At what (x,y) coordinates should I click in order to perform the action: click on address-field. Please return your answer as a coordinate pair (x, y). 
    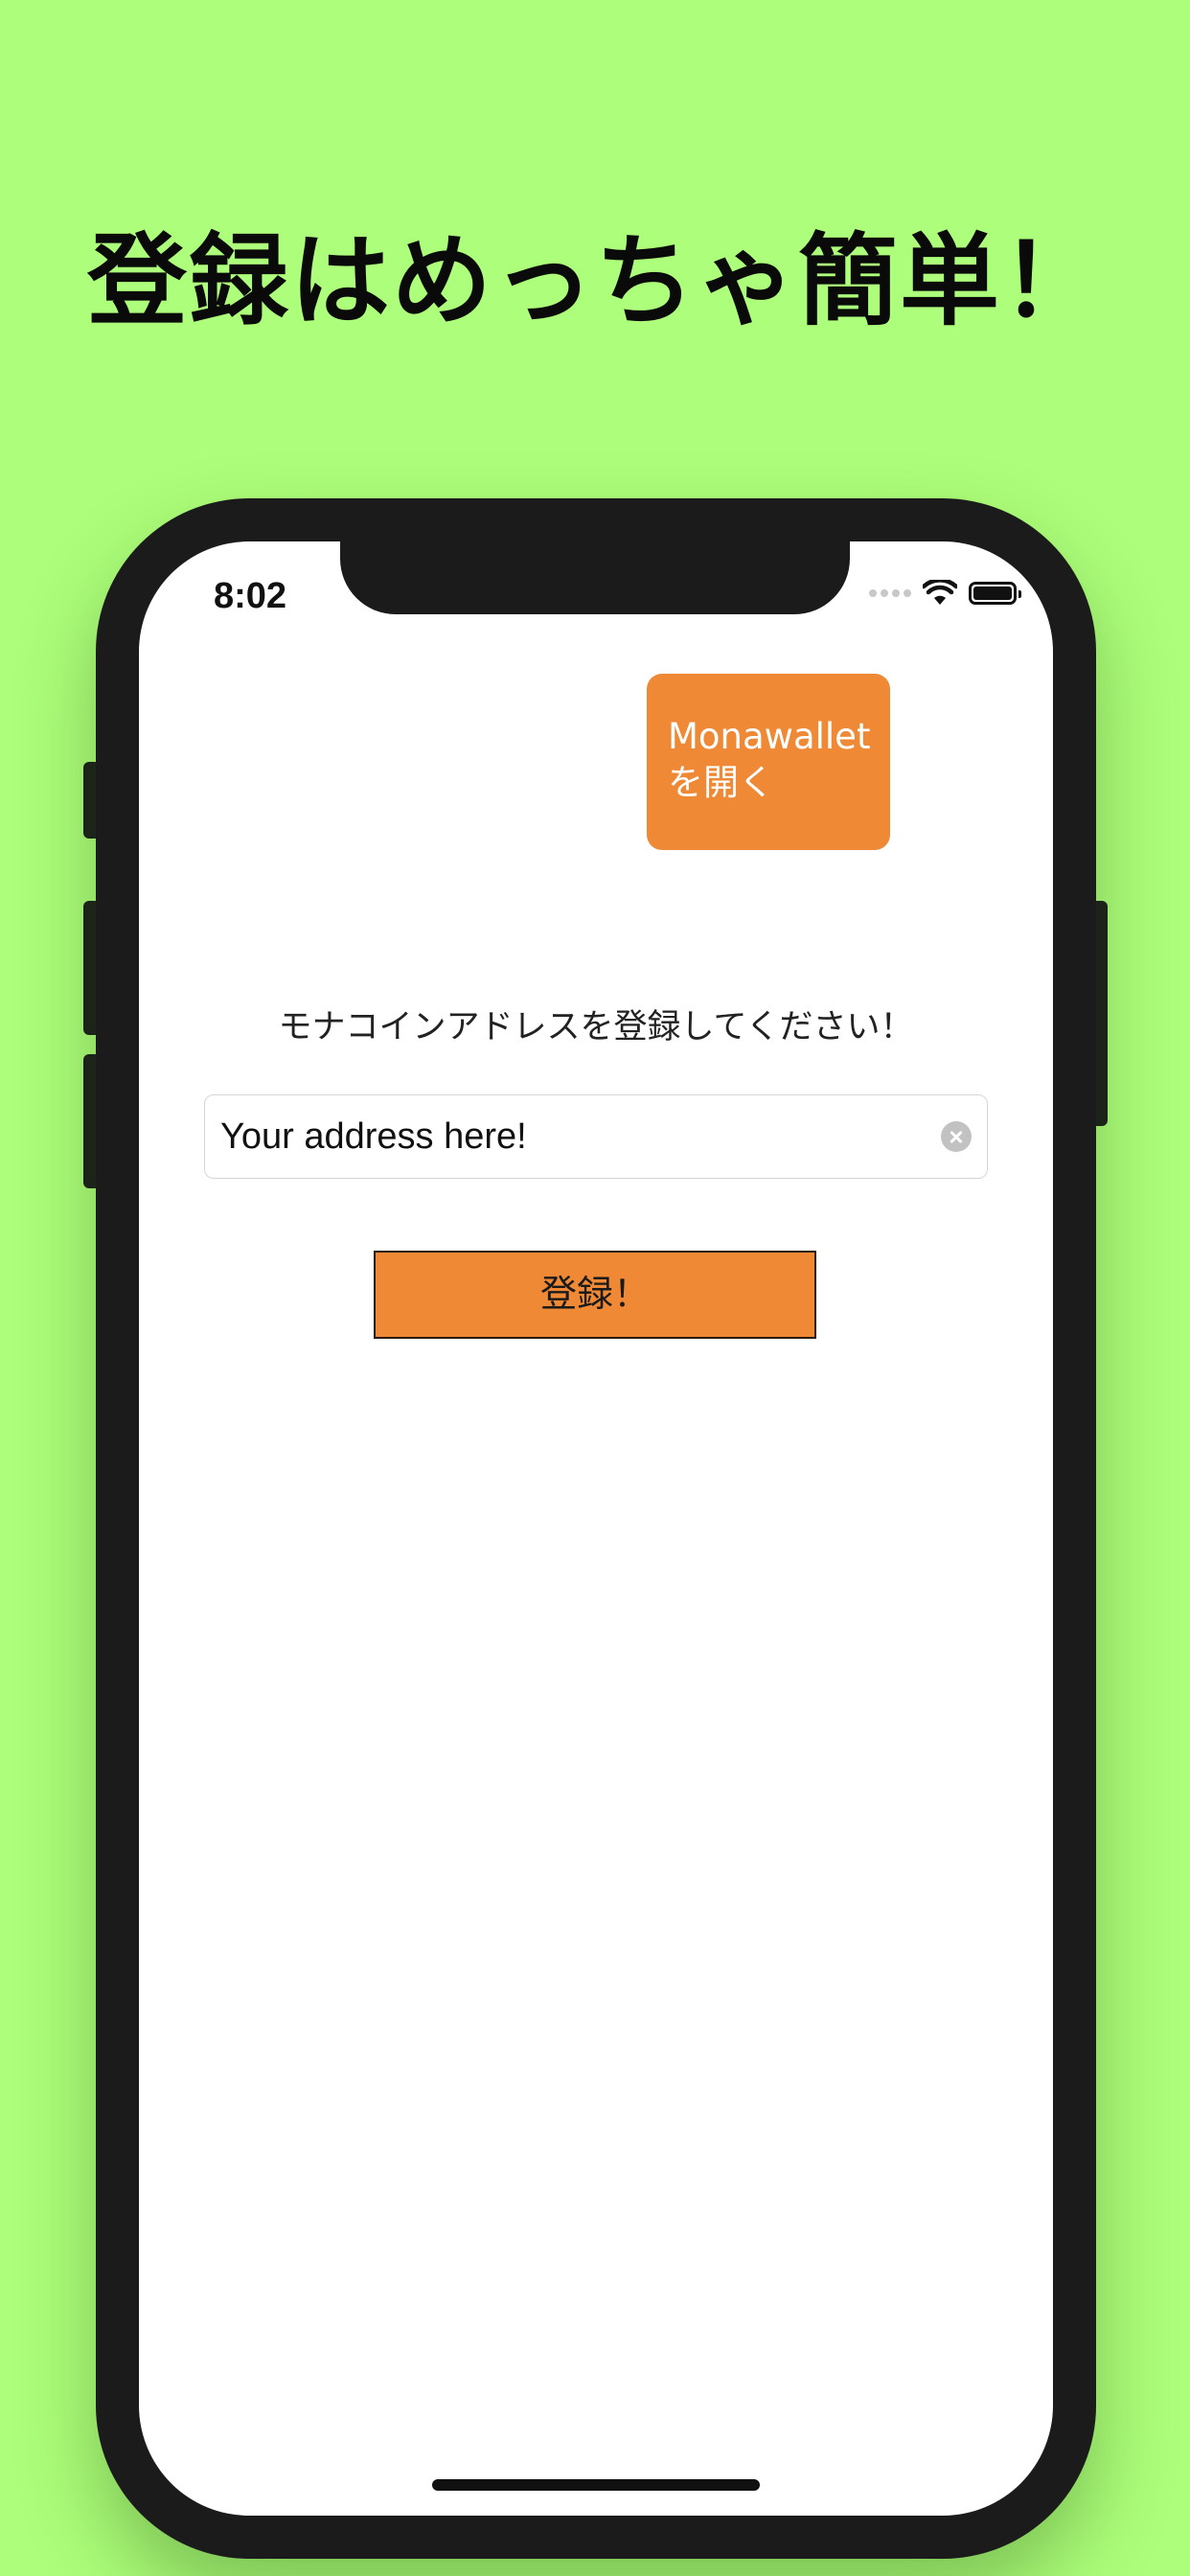
    Looking at the image, I should click on (596, 1136).